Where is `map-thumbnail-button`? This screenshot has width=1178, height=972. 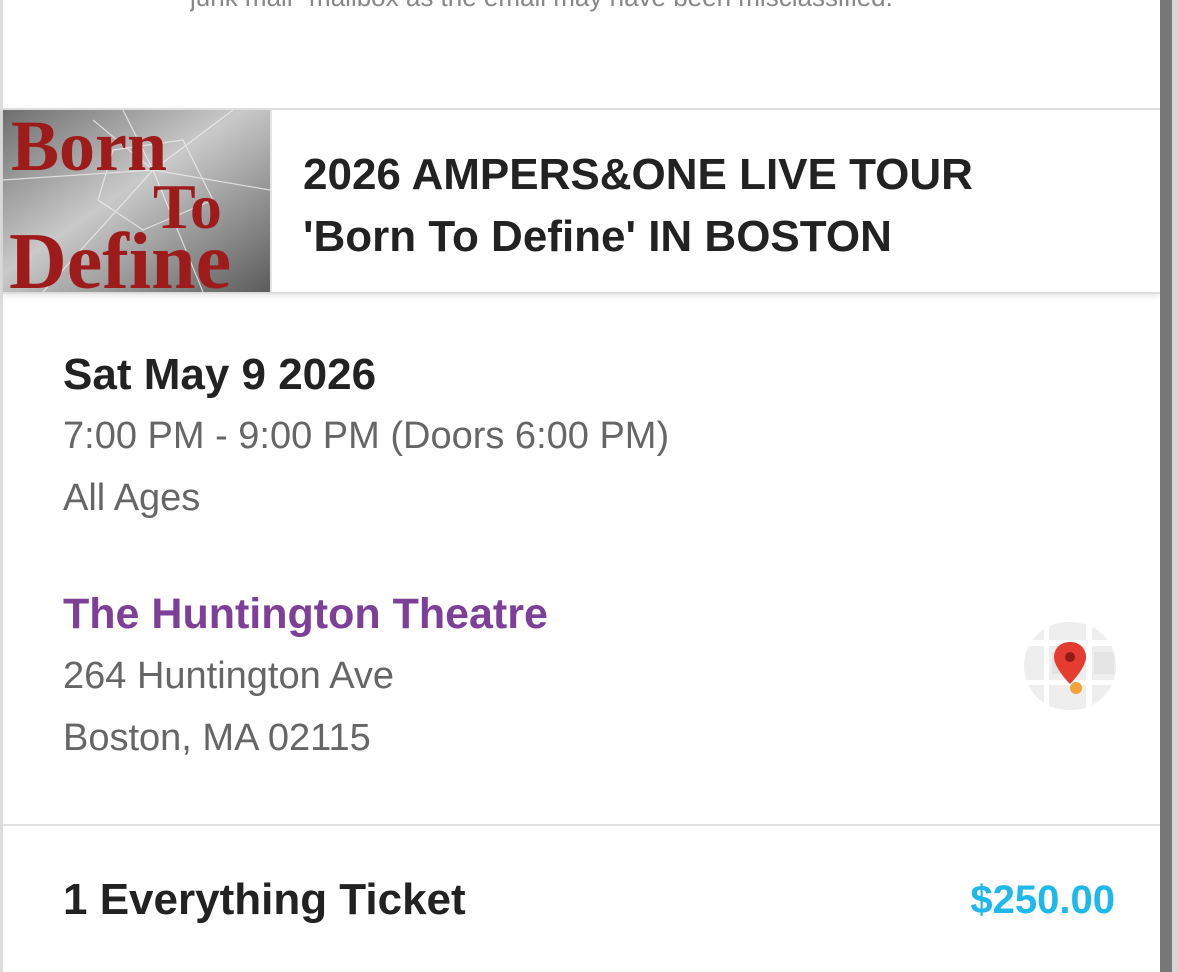
map-thumbnail-button is located at coordinates (1070, 666).